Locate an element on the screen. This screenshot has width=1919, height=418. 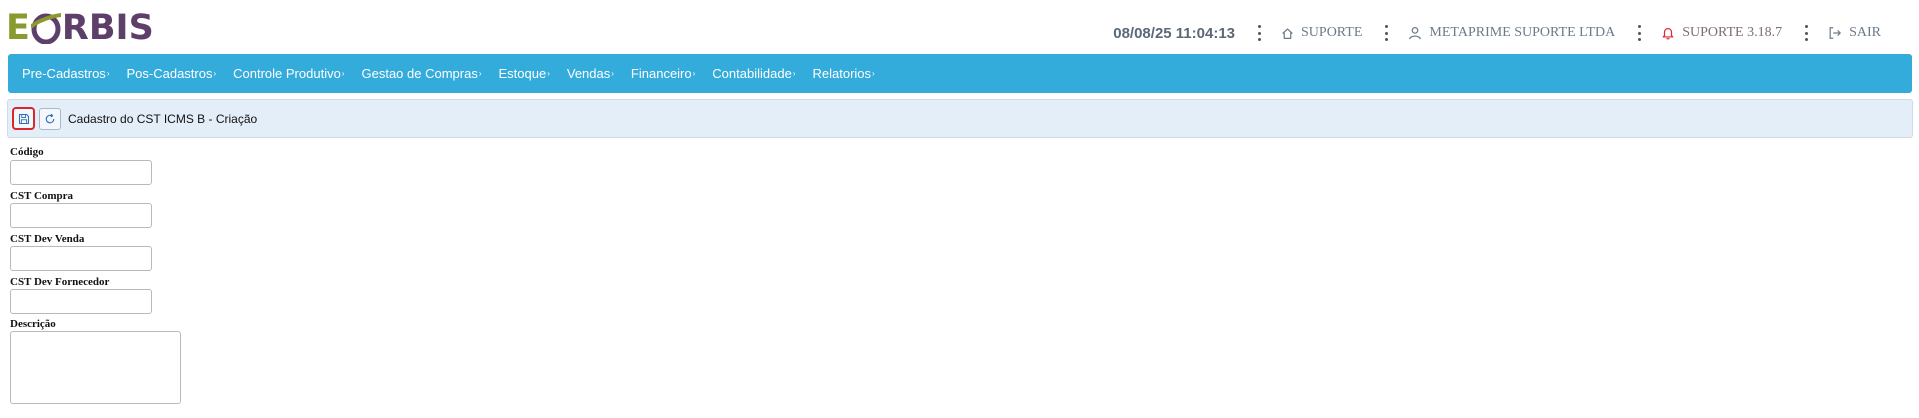
cst-dev-venda-label: CST Dev Venda is located at coordinates (47, 239).